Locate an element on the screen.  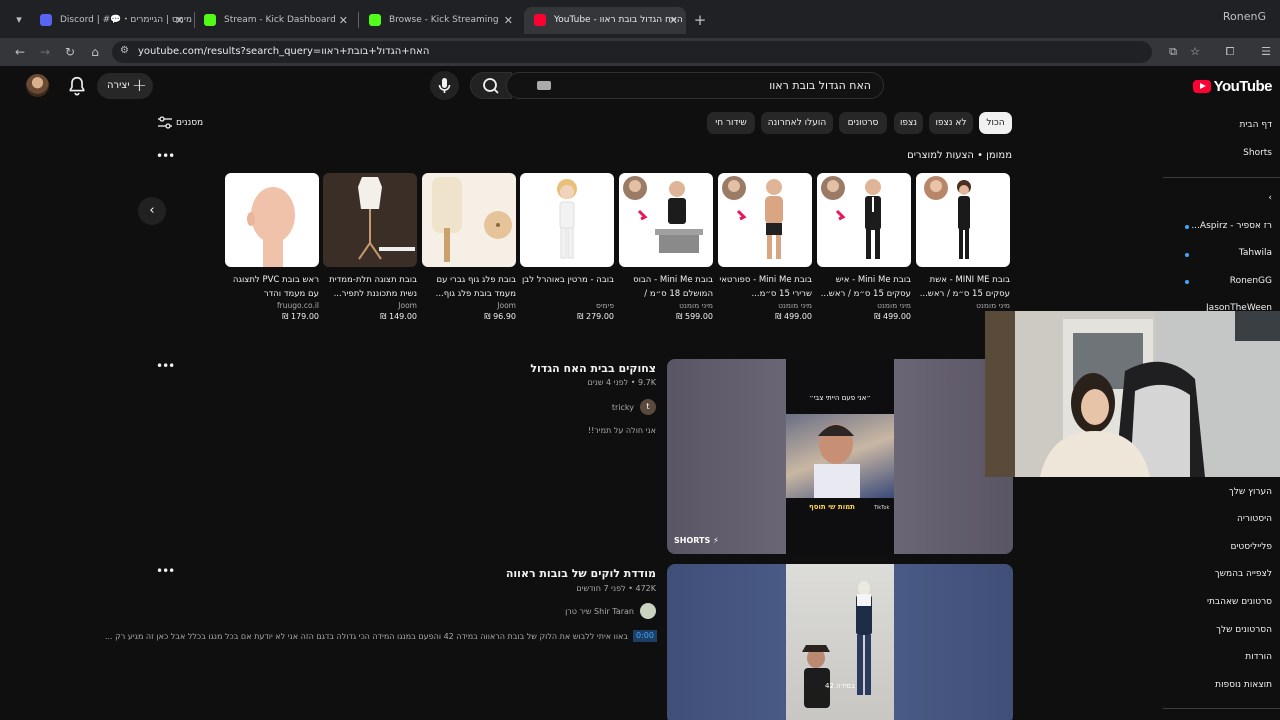
notifications-bell-icon is located at coordinates (77, 86).